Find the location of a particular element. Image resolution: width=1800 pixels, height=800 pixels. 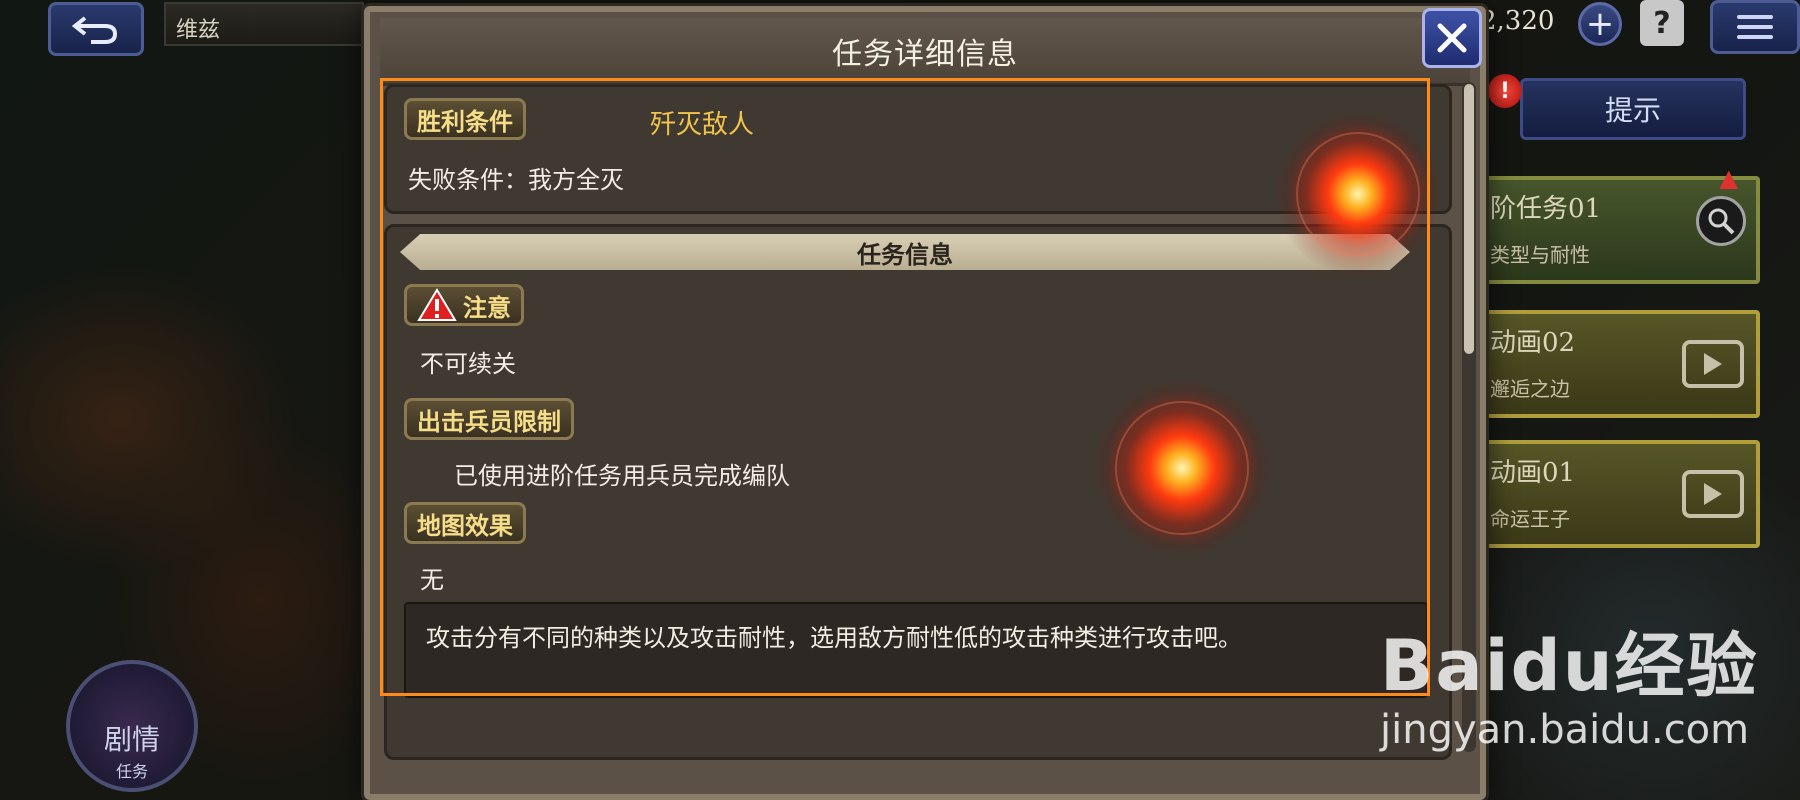

back-button is located at coordinates (96, 29).